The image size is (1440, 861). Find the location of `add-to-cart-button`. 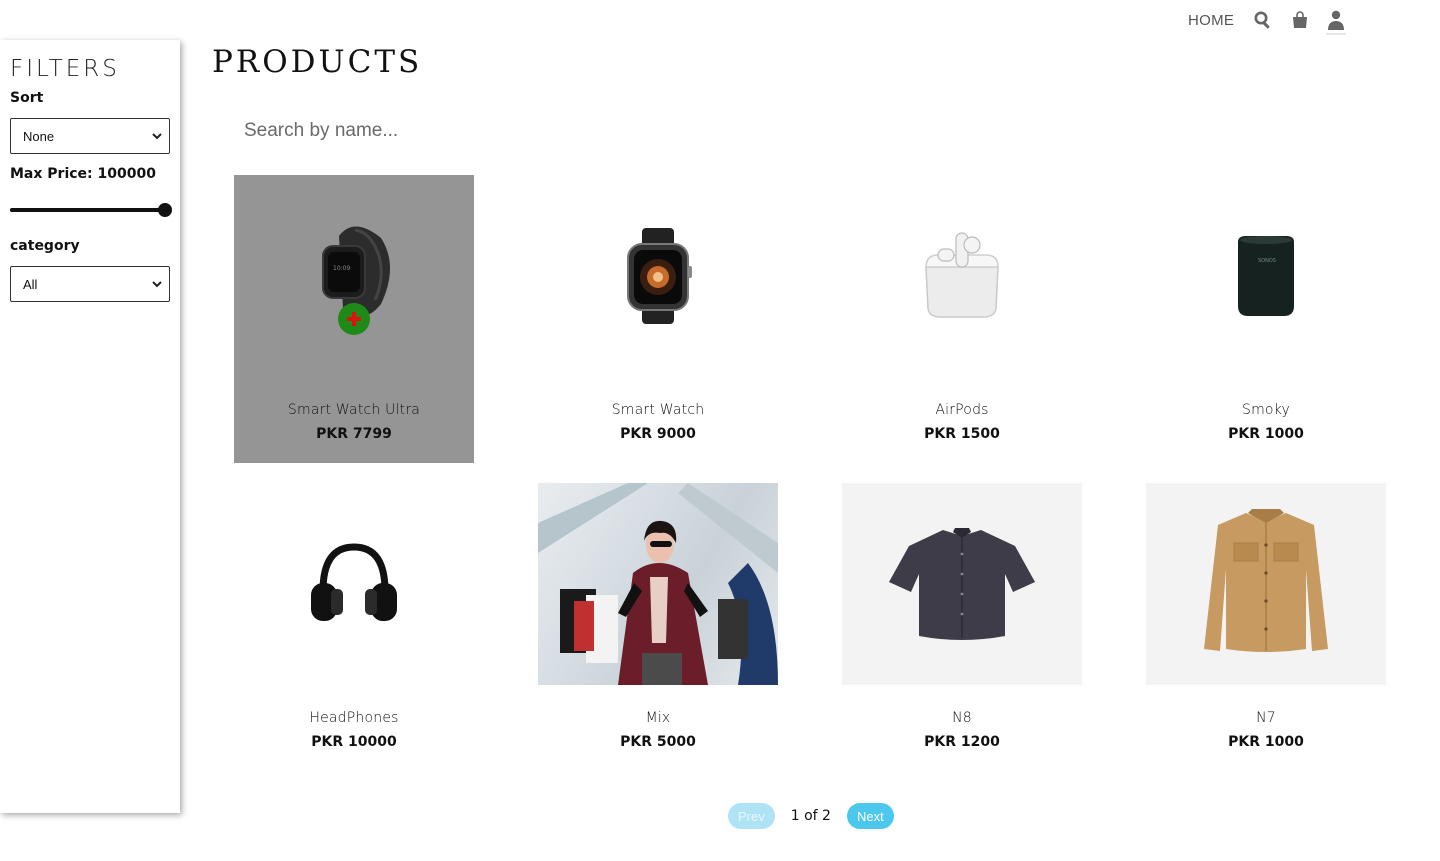

add-to-cart-button is located at coordinates (354, 319).